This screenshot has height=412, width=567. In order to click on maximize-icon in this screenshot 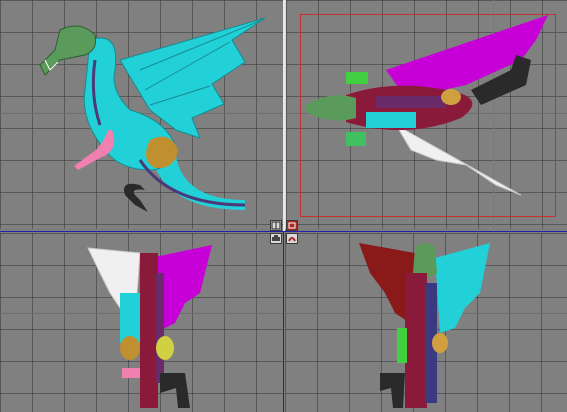, I will do `click(292, 225)`.